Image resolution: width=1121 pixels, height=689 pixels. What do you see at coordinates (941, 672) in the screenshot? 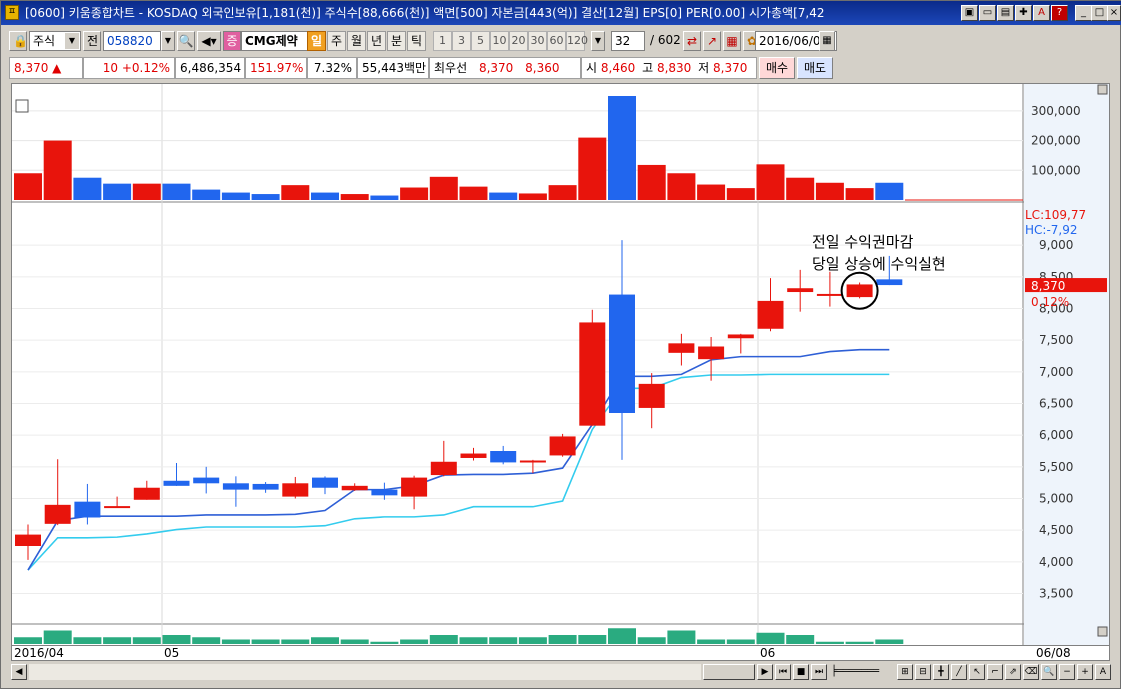
I see `crosshair-icon: ╋` at bounding box center [941, 672].